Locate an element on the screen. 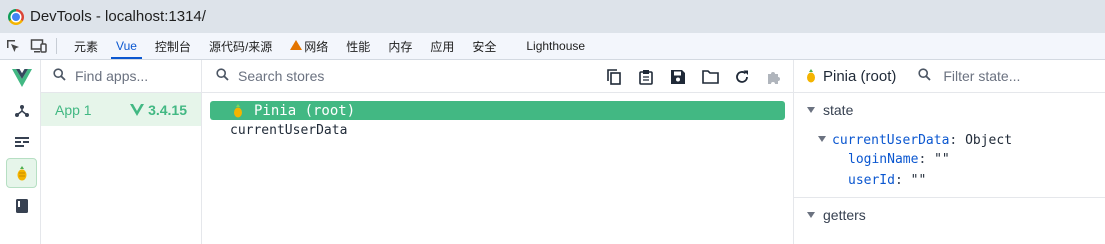 This screenshot has height=244, width=1105. state-object-type: Object is located at coordinates (989, 140).